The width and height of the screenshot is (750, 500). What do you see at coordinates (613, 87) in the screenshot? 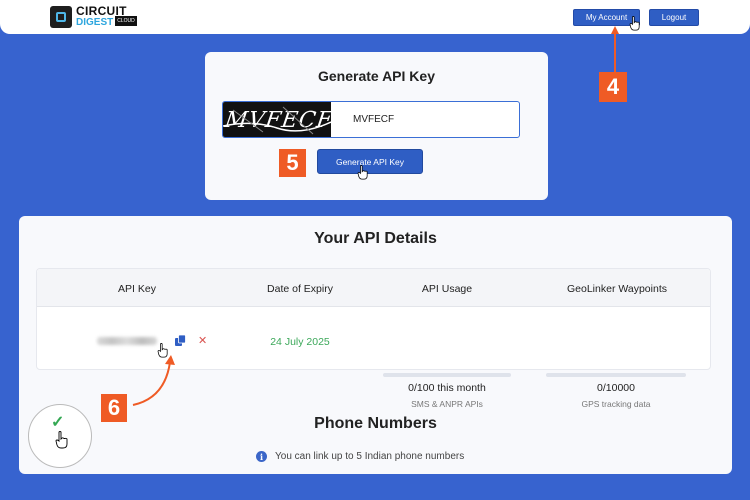
I see `step-badge-4: 4` at bounding box center [613, 87].